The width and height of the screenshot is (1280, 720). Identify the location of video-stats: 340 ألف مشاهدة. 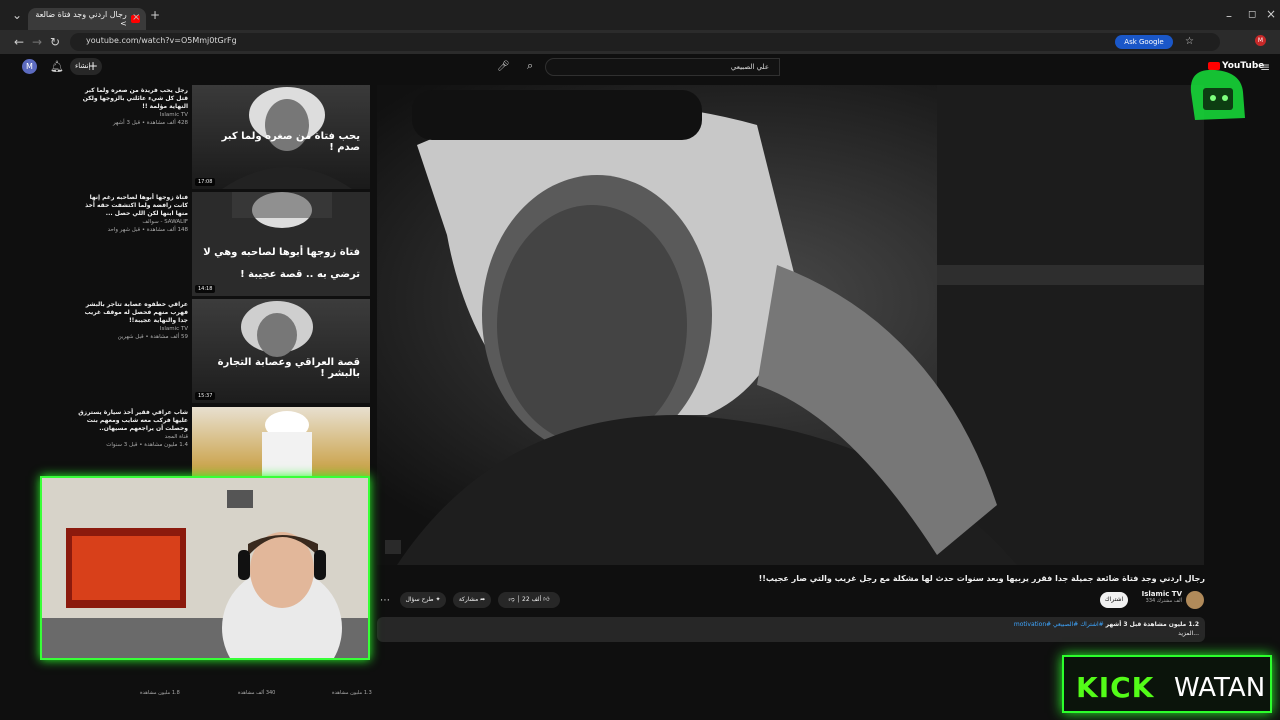
(257, 693).